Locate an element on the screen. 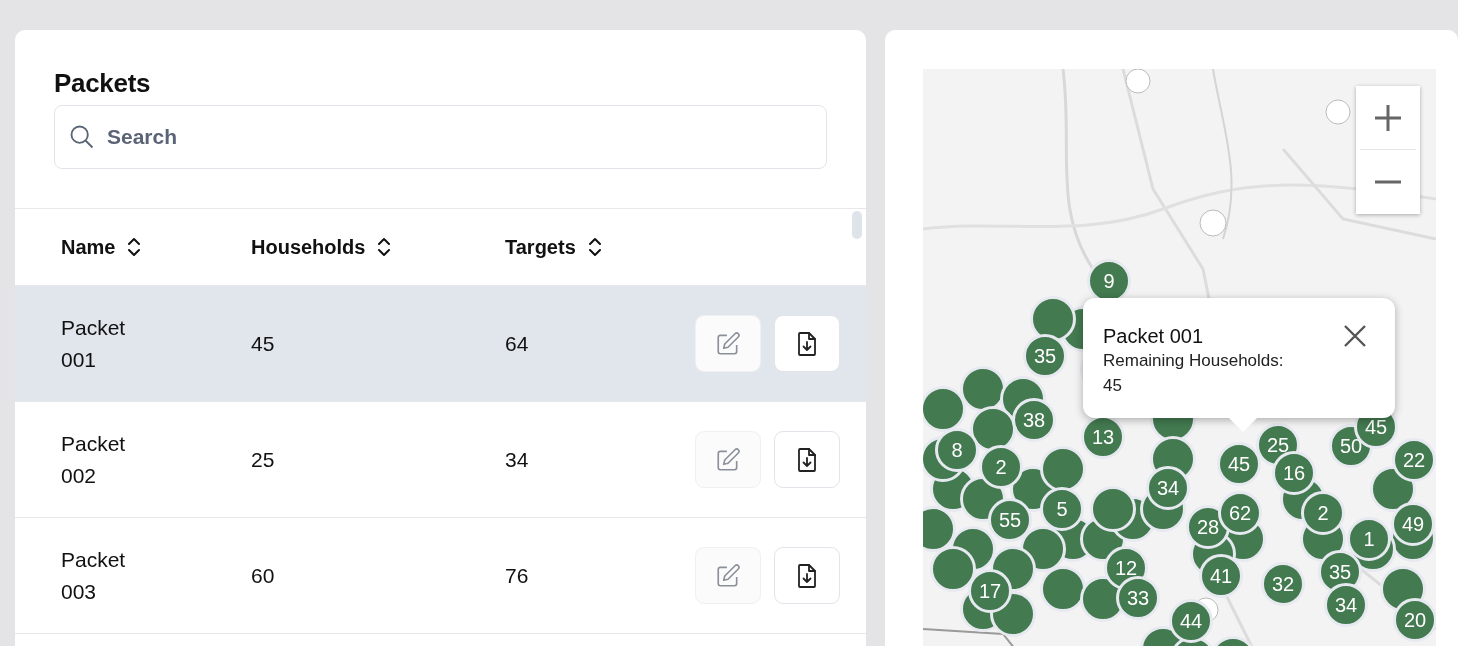  column-header: Name is located at coordinates (101, 247).